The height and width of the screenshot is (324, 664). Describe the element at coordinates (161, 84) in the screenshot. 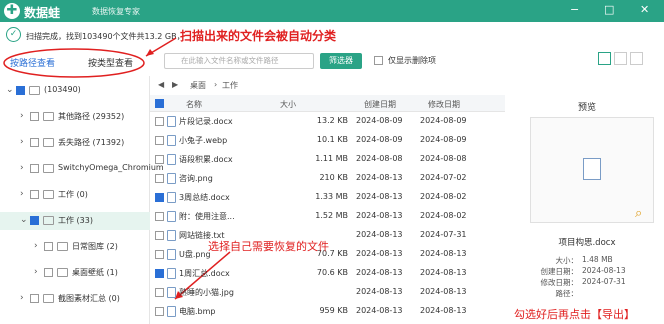

I see `breadcrumb-back-icon: ◀` at that location.